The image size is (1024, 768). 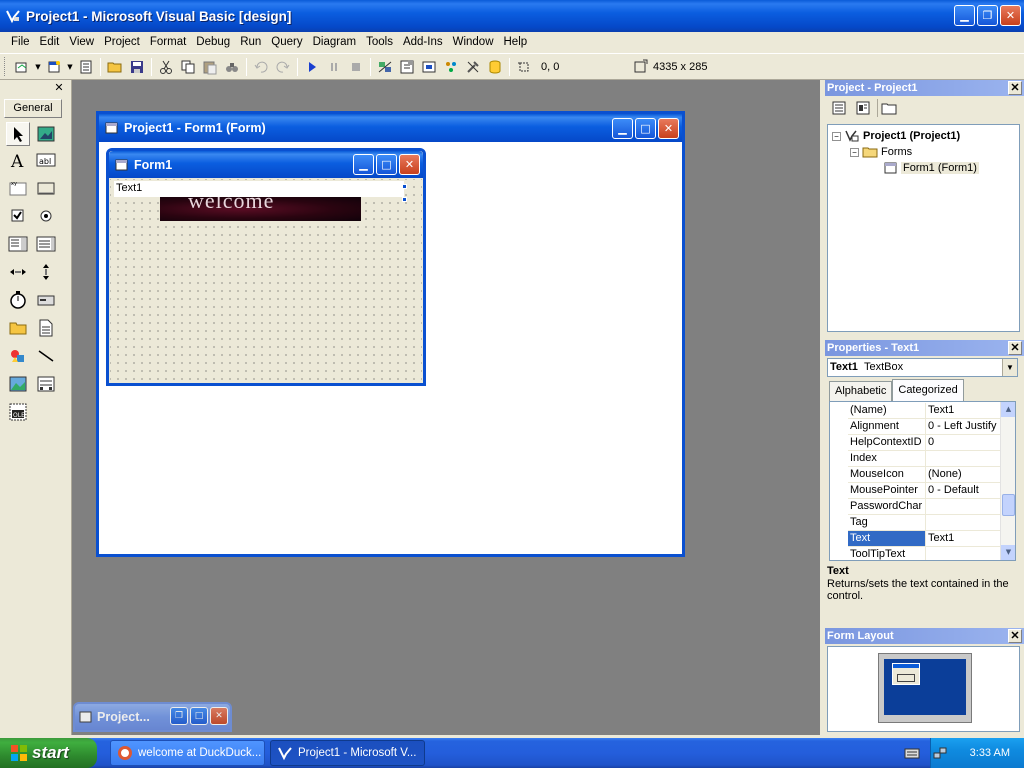 What do you see at coordinates (166, 67) in the screenshot?
I see `cut-button` at bounding box center [166, 67].